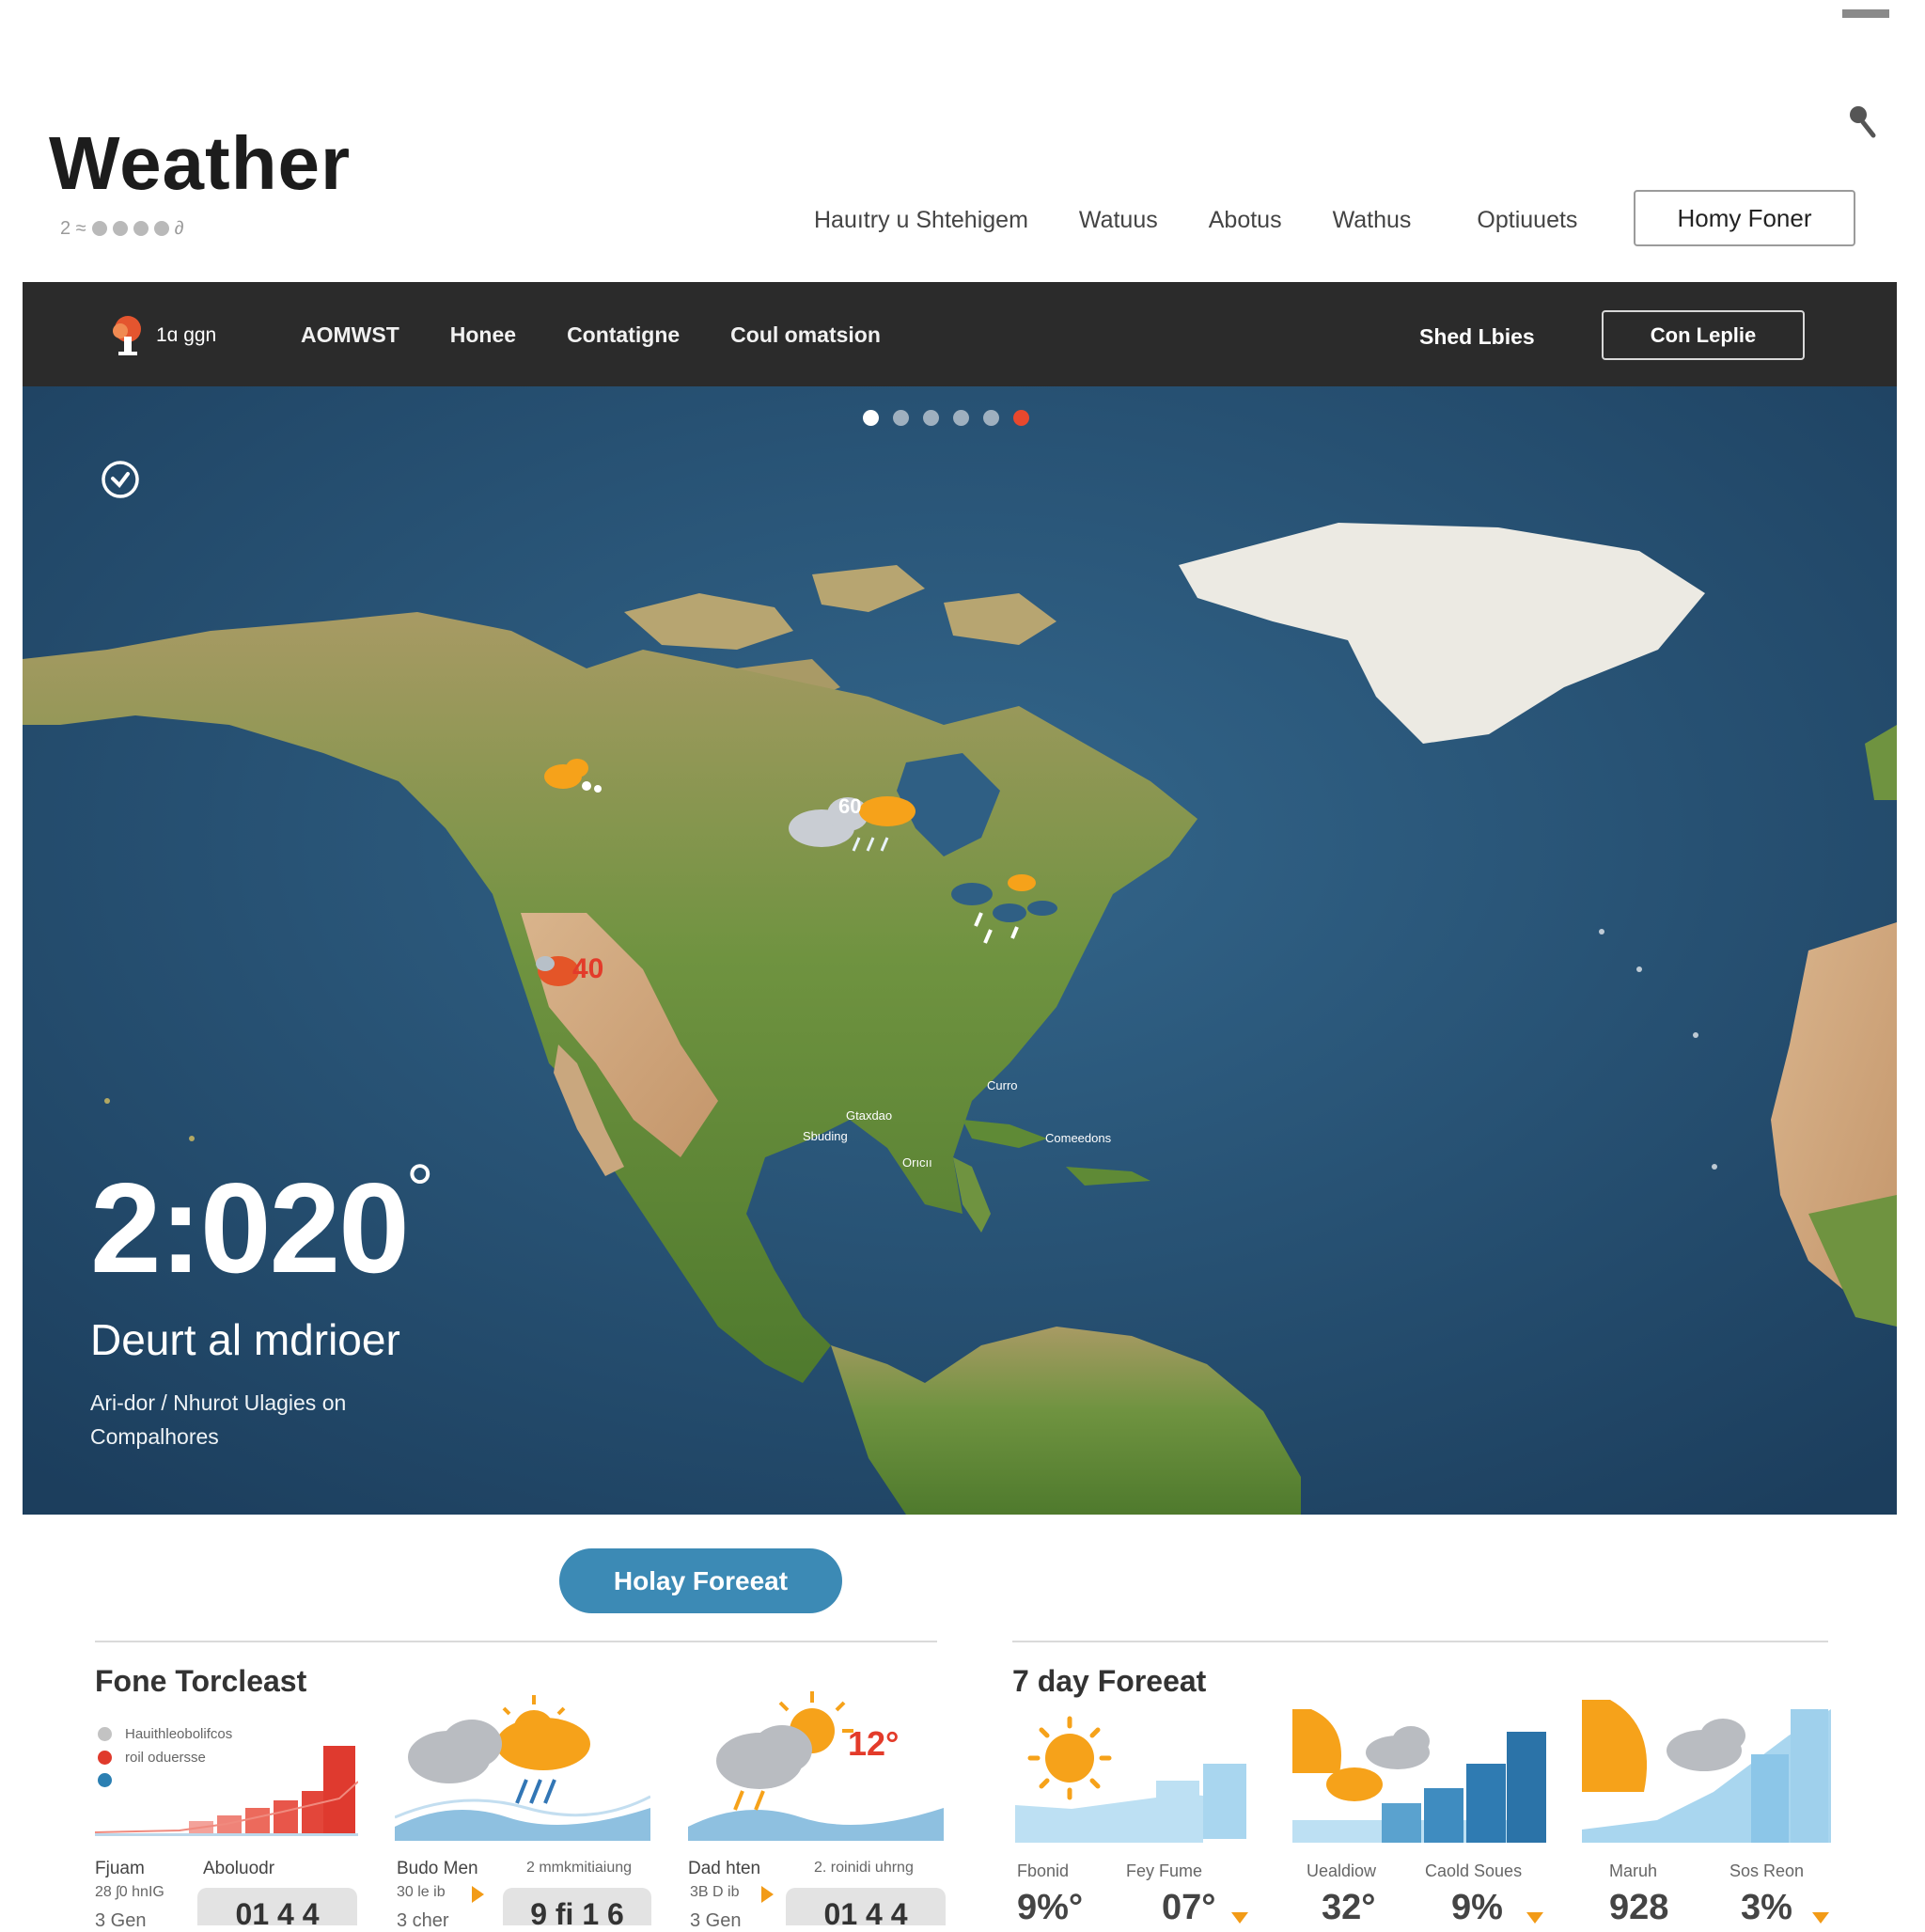 The image size is (1925, 1932). I want to click on sunny-forecast-graphic, so click(1130, 1780).